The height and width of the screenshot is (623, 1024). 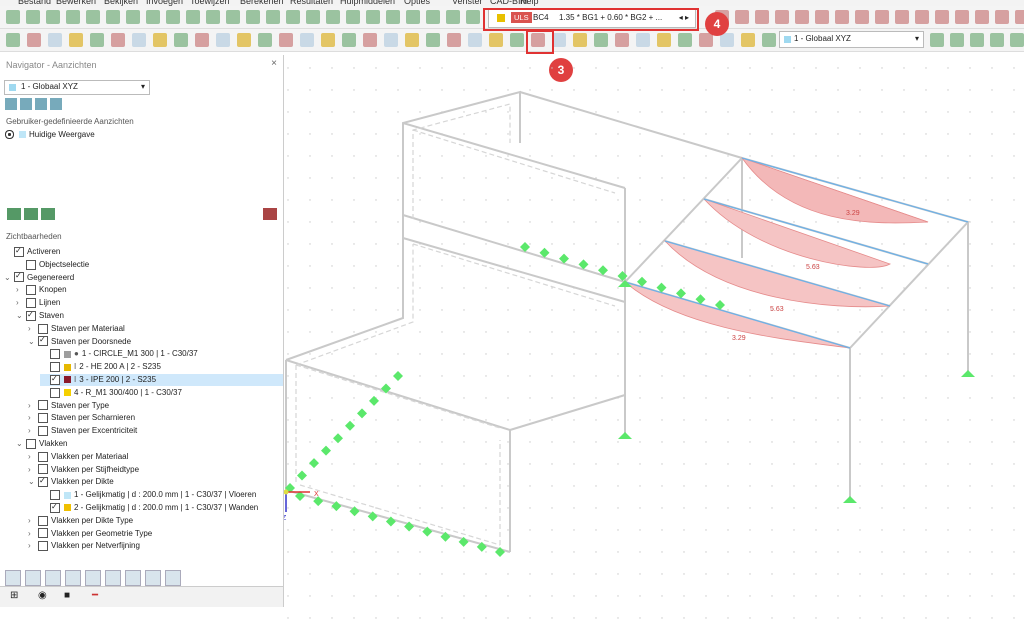 I want to click on tree-item: › Staven per Materiaal, so click(x=76, y=329).